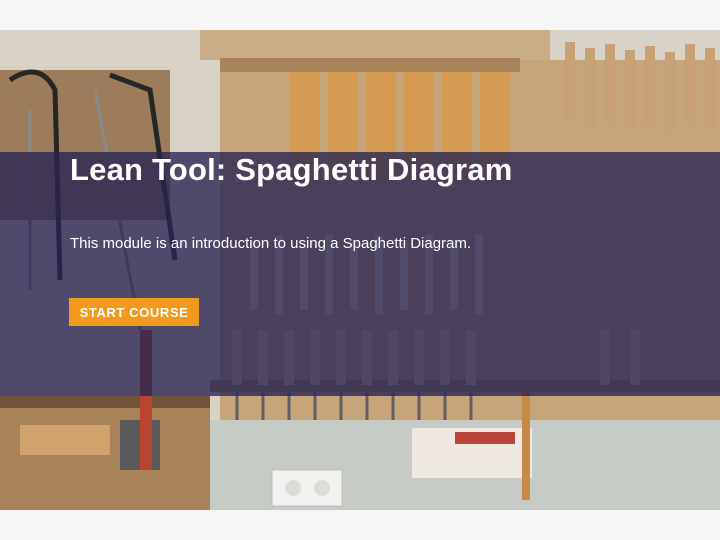 The image size is (720, 540). Describe the element at coordinates (134, 312) in the screenshot. I see `start-course-button: START COURSE` at that location.